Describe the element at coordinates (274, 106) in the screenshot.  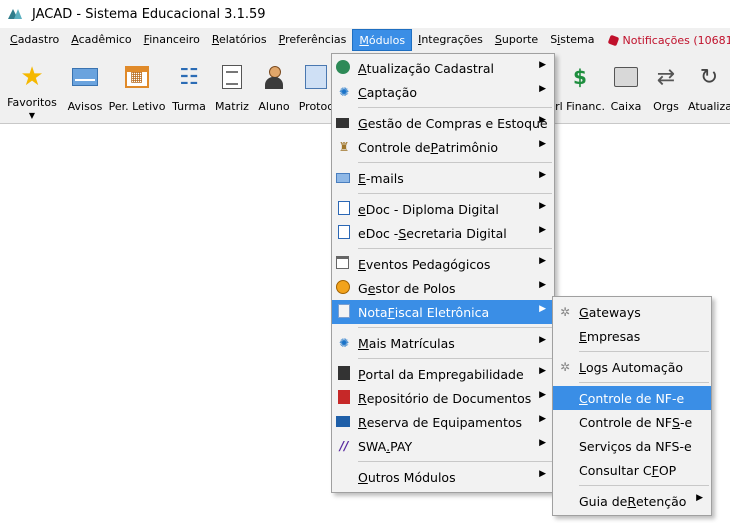
I see `toolbar-label: Aluno` at that location.